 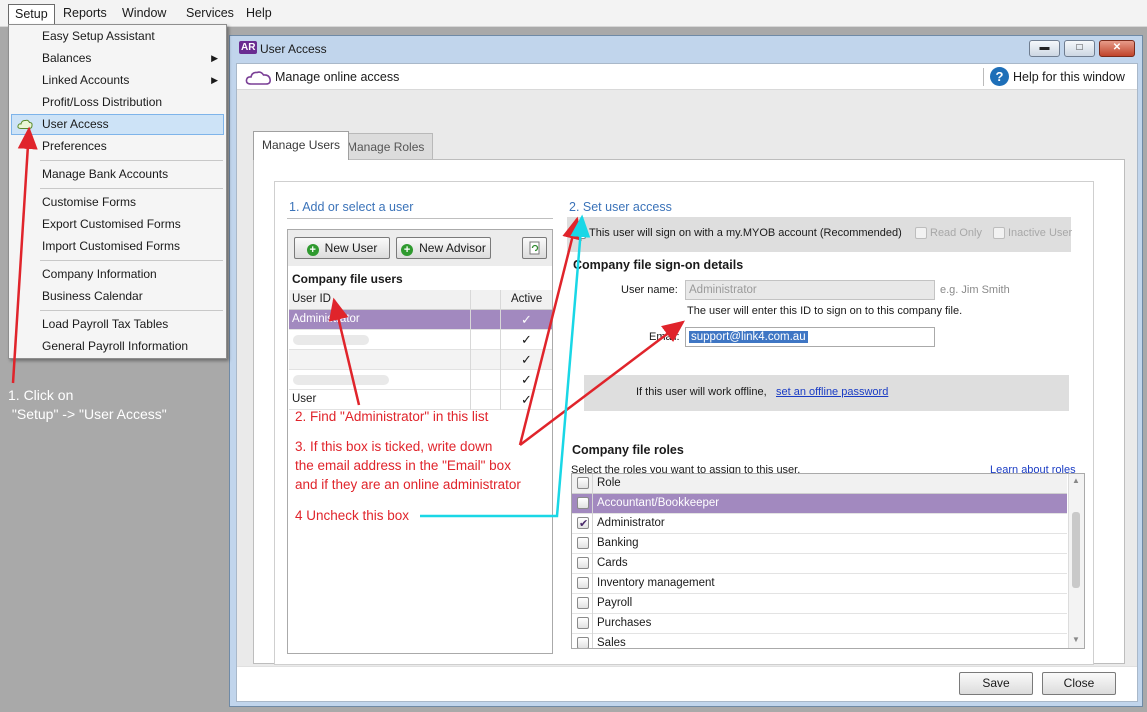 I want to click on minimize-button: ▬, so click(x=1044, y=48).